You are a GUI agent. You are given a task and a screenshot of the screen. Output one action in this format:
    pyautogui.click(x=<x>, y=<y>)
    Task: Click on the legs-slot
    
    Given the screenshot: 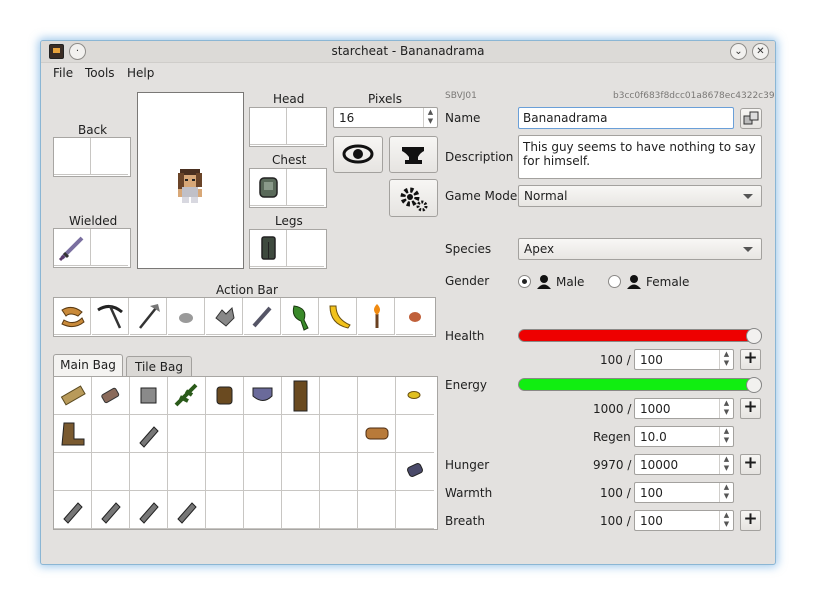 What is the action you would take?
    pyautogui.click(x=268, y=248)
    